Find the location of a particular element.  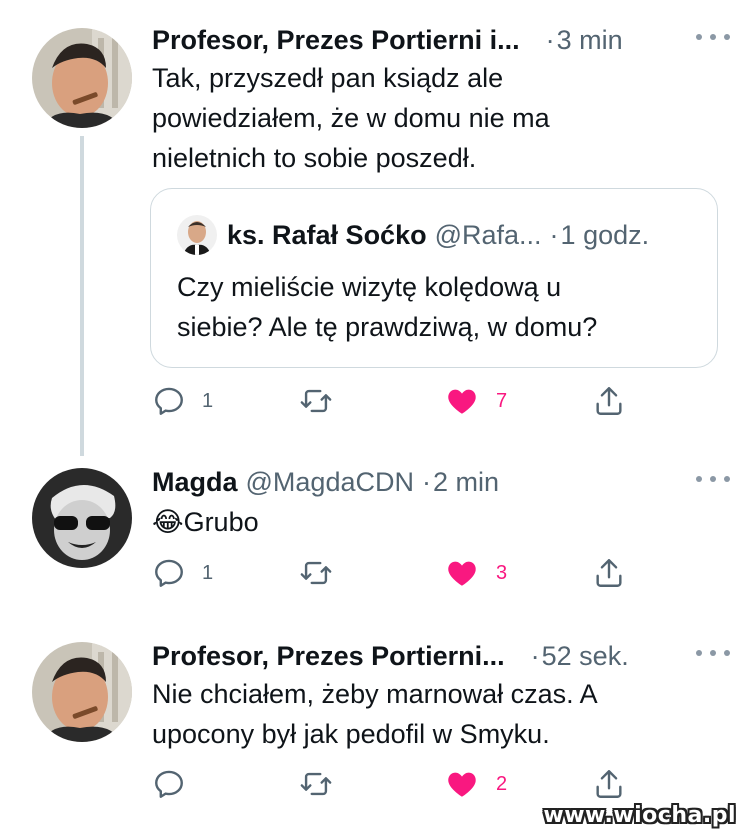

tweet-text-line: Nie chciałem, żeby marnował czas. A is located at coordinates (375, 694).